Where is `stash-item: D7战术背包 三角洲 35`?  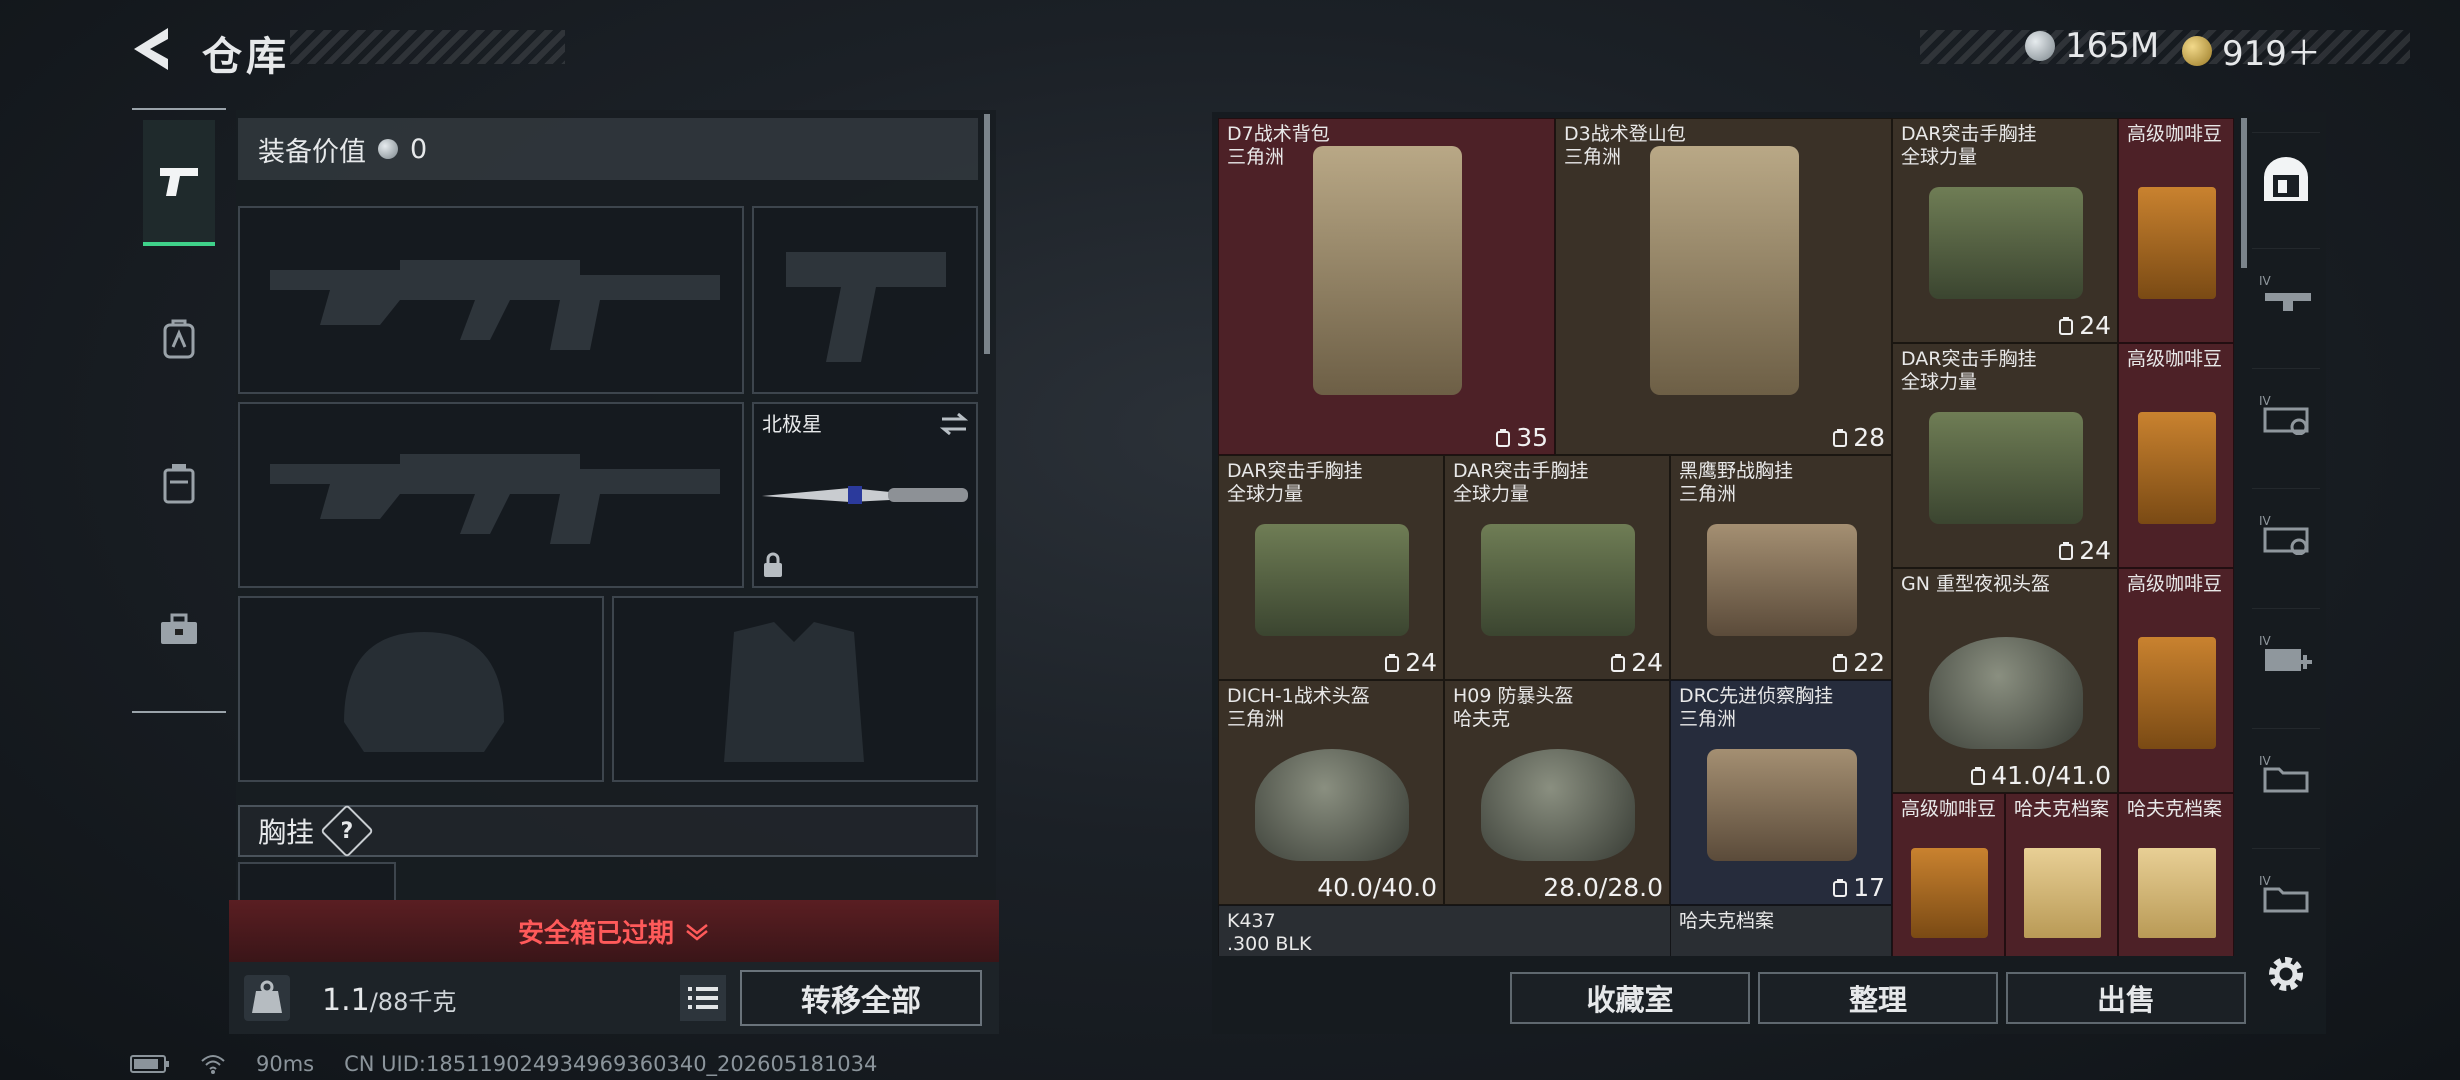 stash-item: D7战术背包 三角洲 35 is located at coordinates (1386, 286).